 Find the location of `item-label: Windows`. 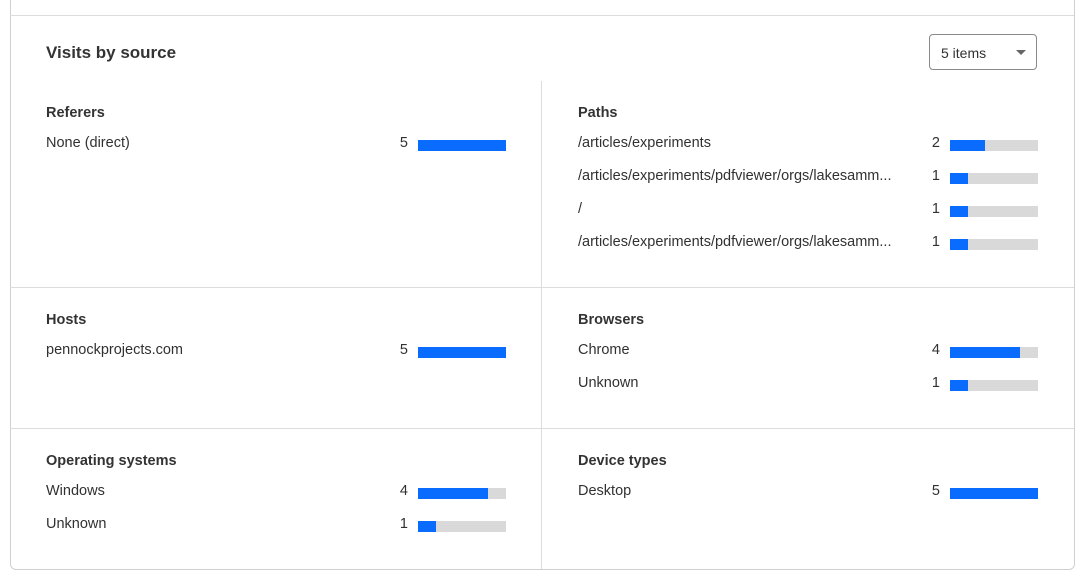

item-label: Windows is located at coordinates (75, 491).